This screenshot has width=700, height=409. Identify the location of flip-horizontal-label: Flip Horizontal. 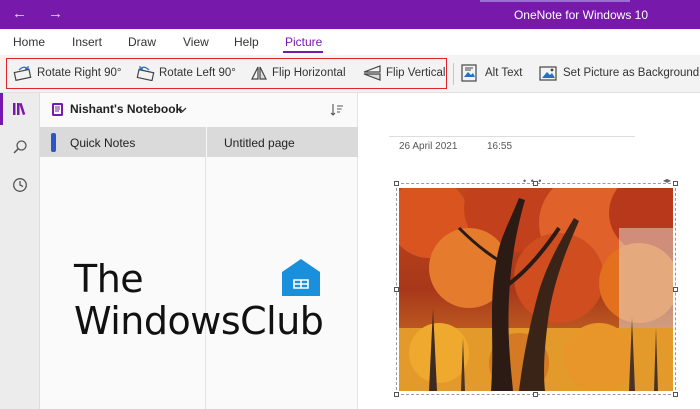
(309, 73).